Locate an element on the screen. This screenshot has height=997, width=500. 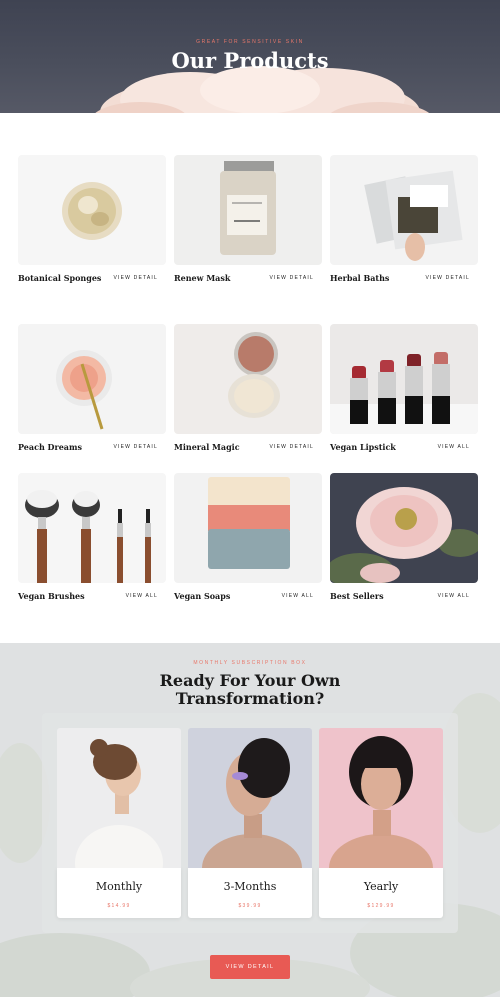
product-card: Renew Mask View Detail is located at coordinates (248, 219).